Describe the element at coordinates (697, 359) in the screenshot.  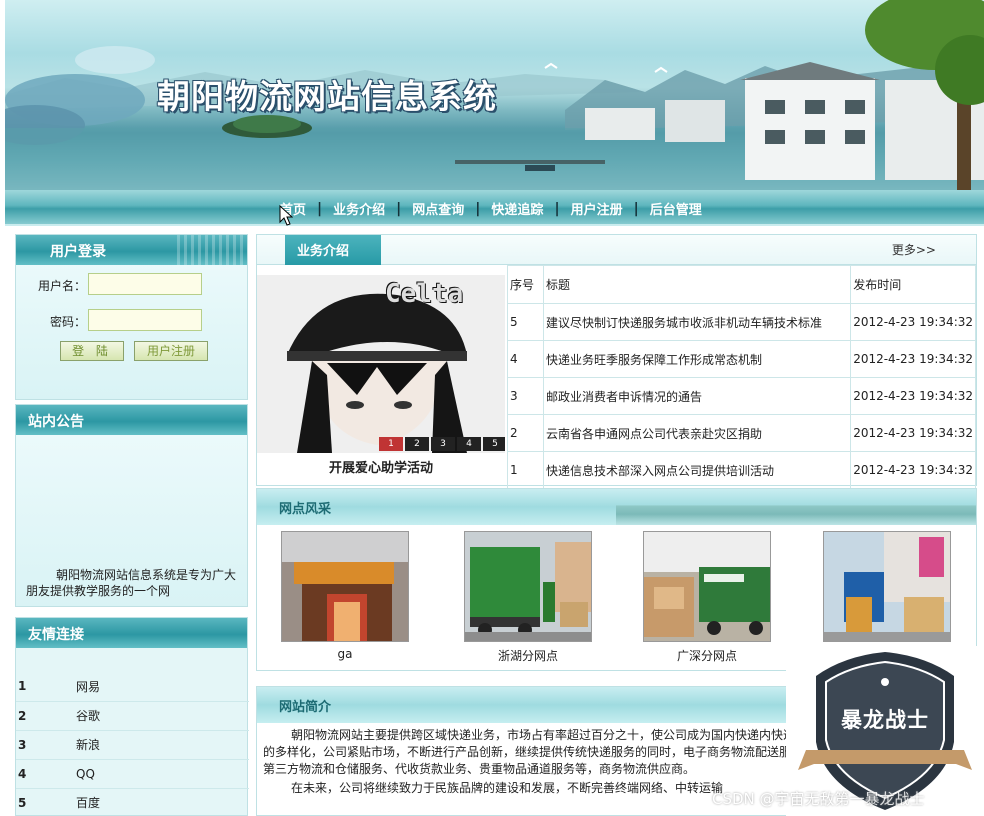
I see `news-title-link: 快递业务旺季服务保障工作形成常态机制` at that location.